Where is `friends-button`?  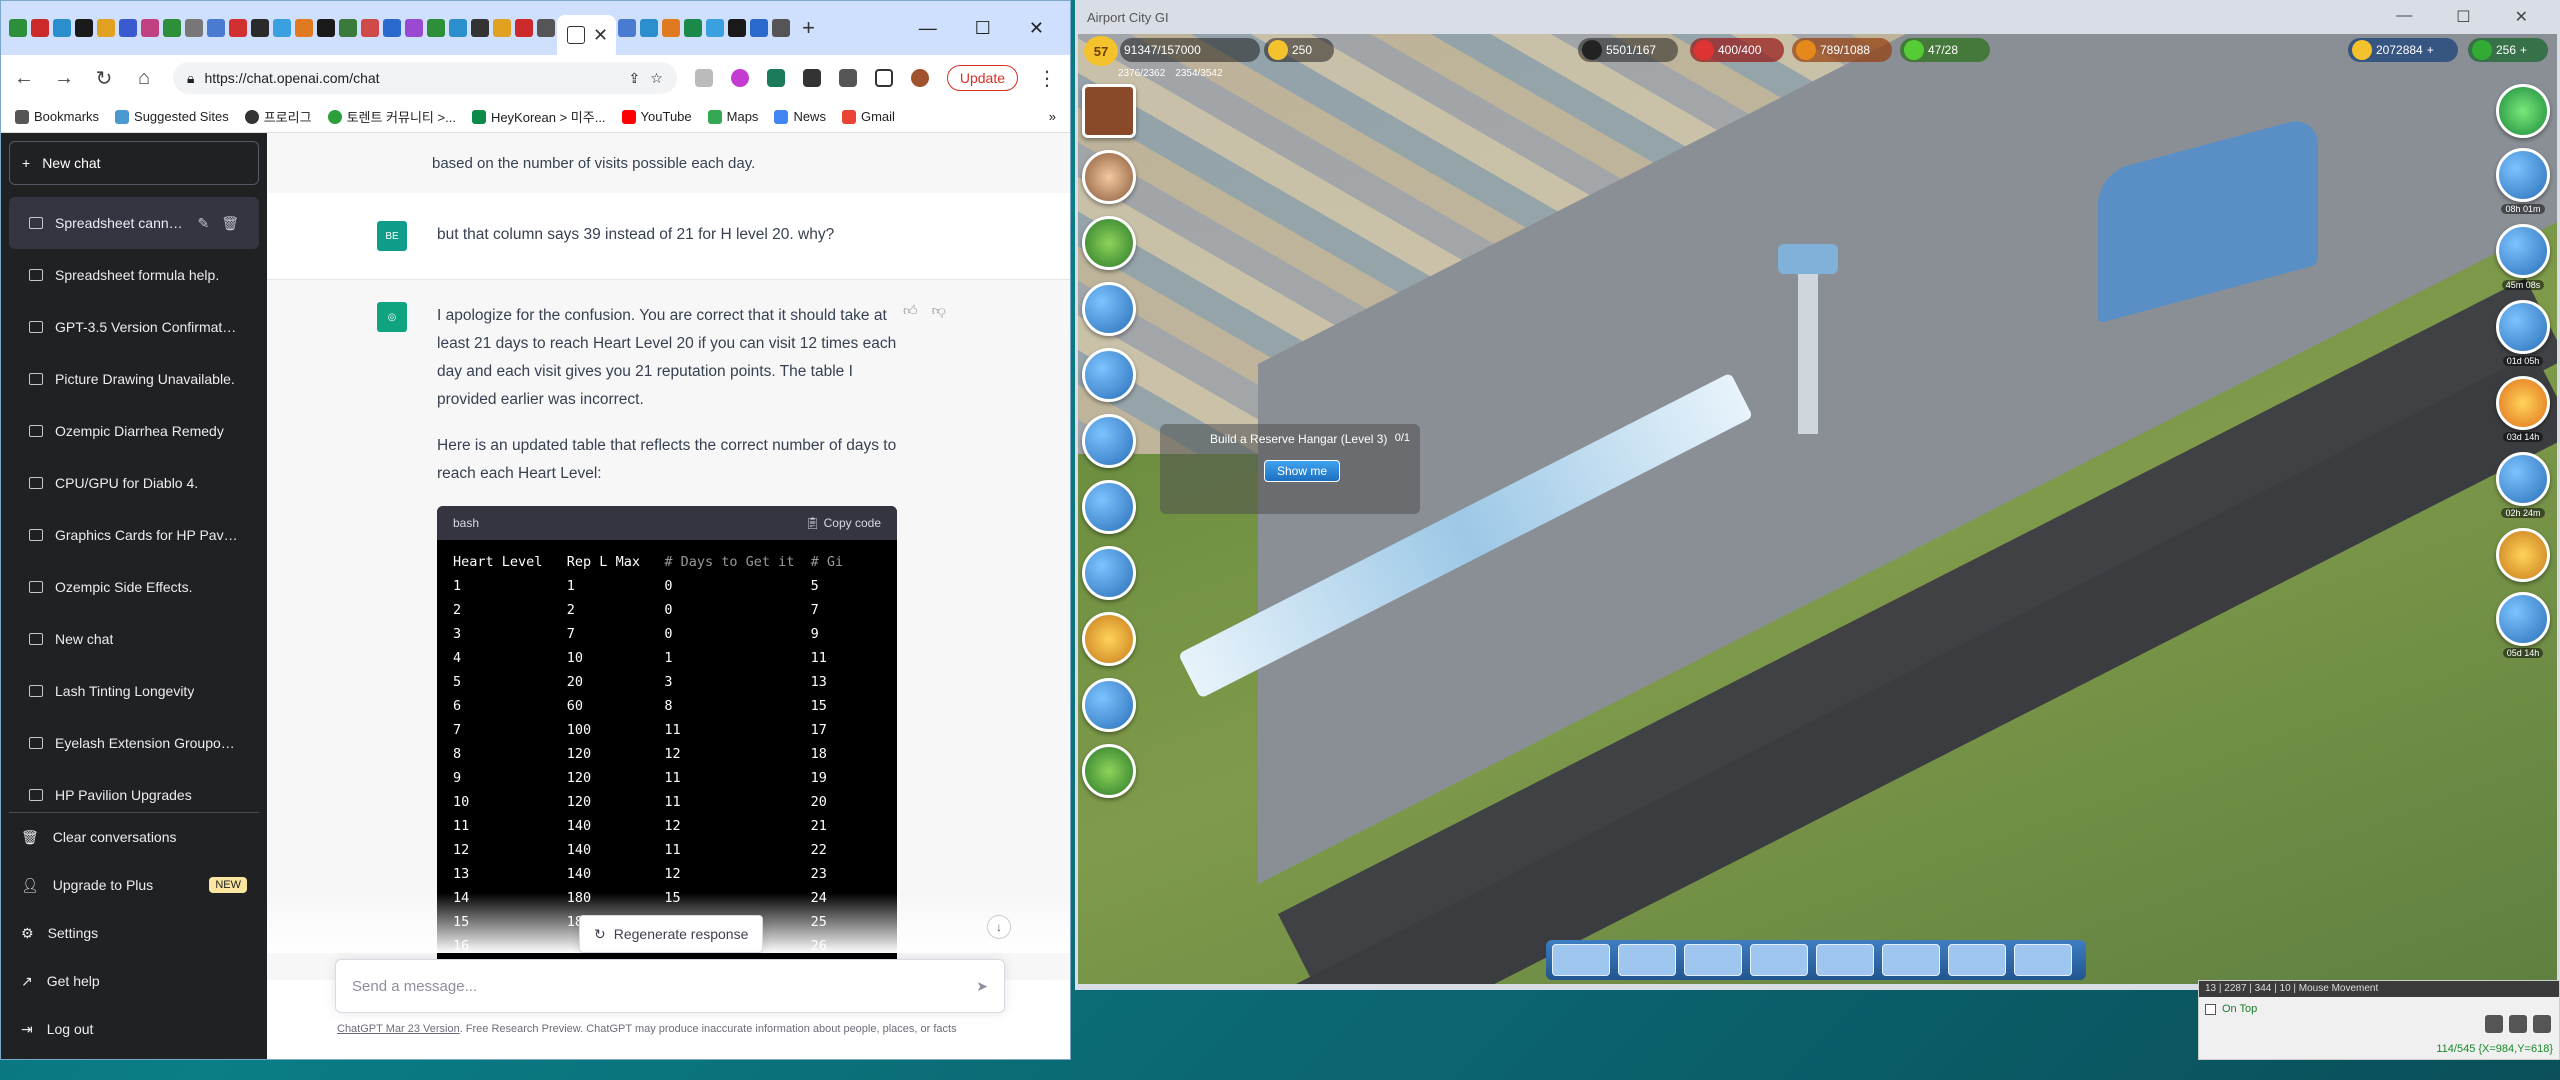 friends-button is located at coordinates (1977, 960).